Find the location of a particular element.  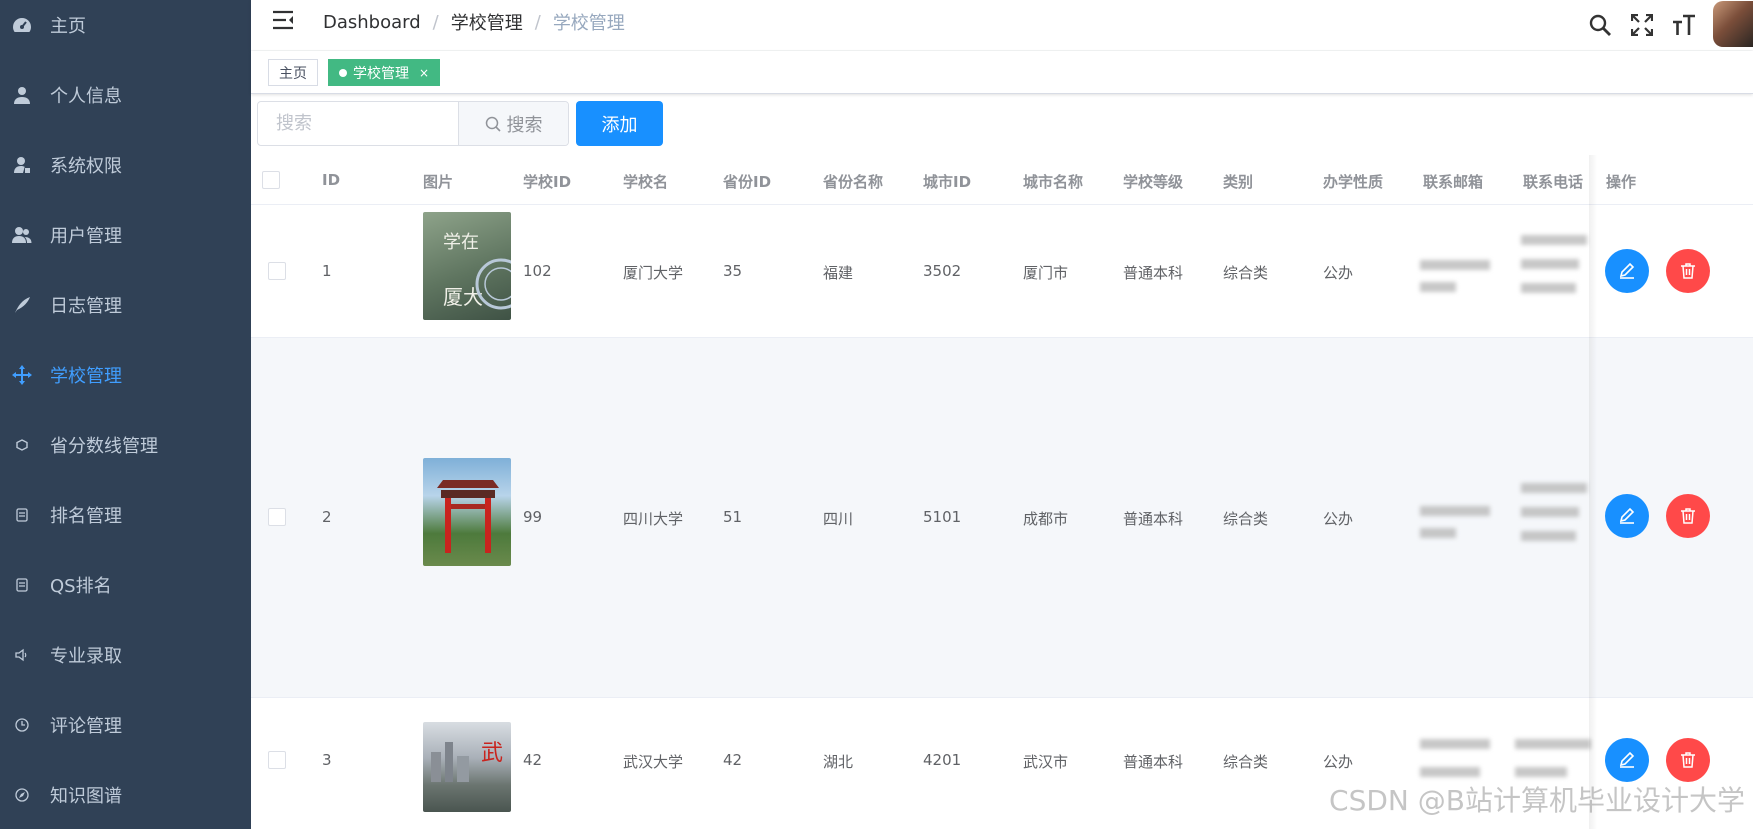

cube-icon is located at coordinates (22, 445).